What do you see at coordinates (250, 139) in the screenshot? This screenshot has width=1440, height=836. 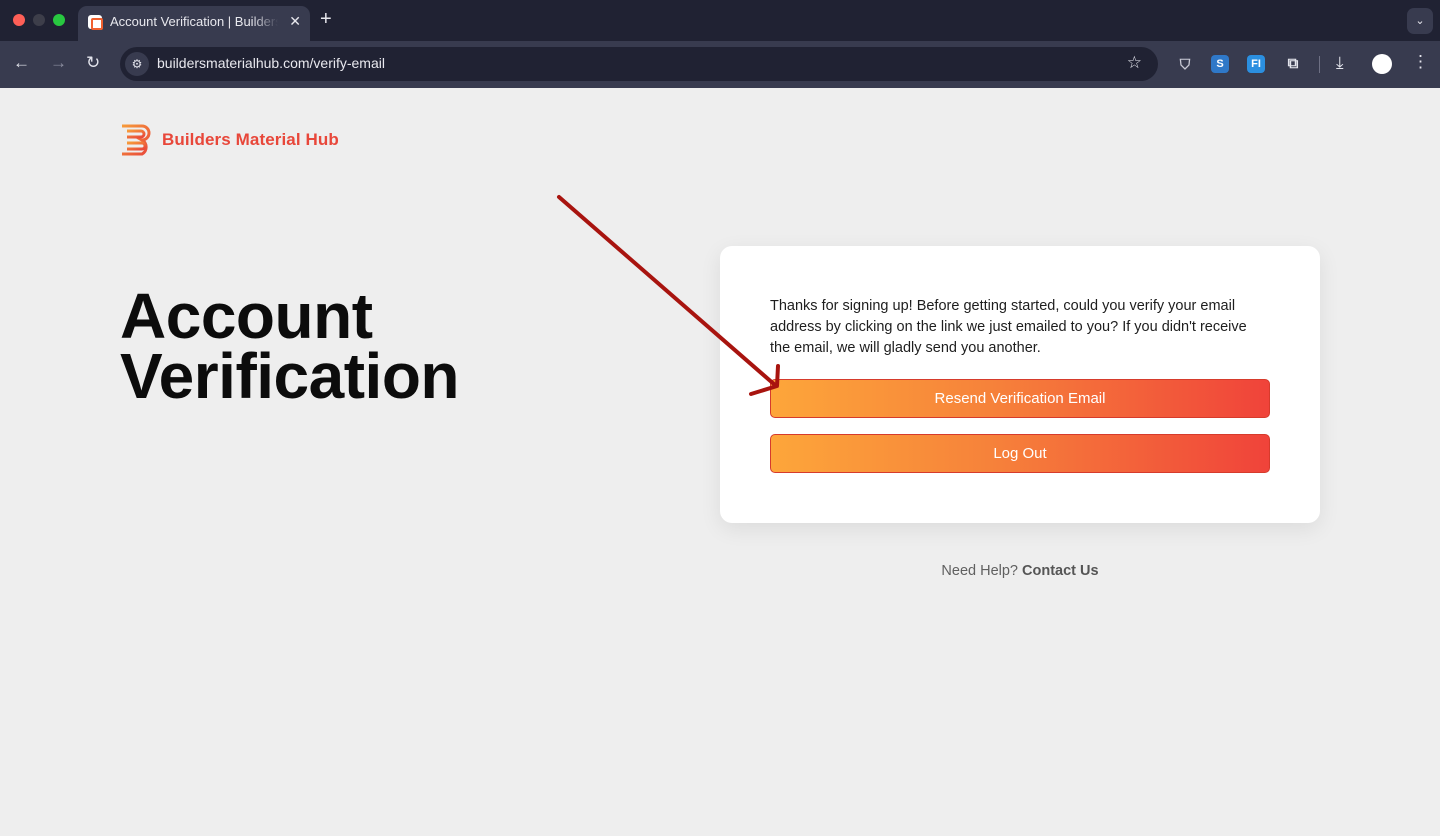 I see `logo-text: Builders Material Hub` at bounding box center [250, 139].